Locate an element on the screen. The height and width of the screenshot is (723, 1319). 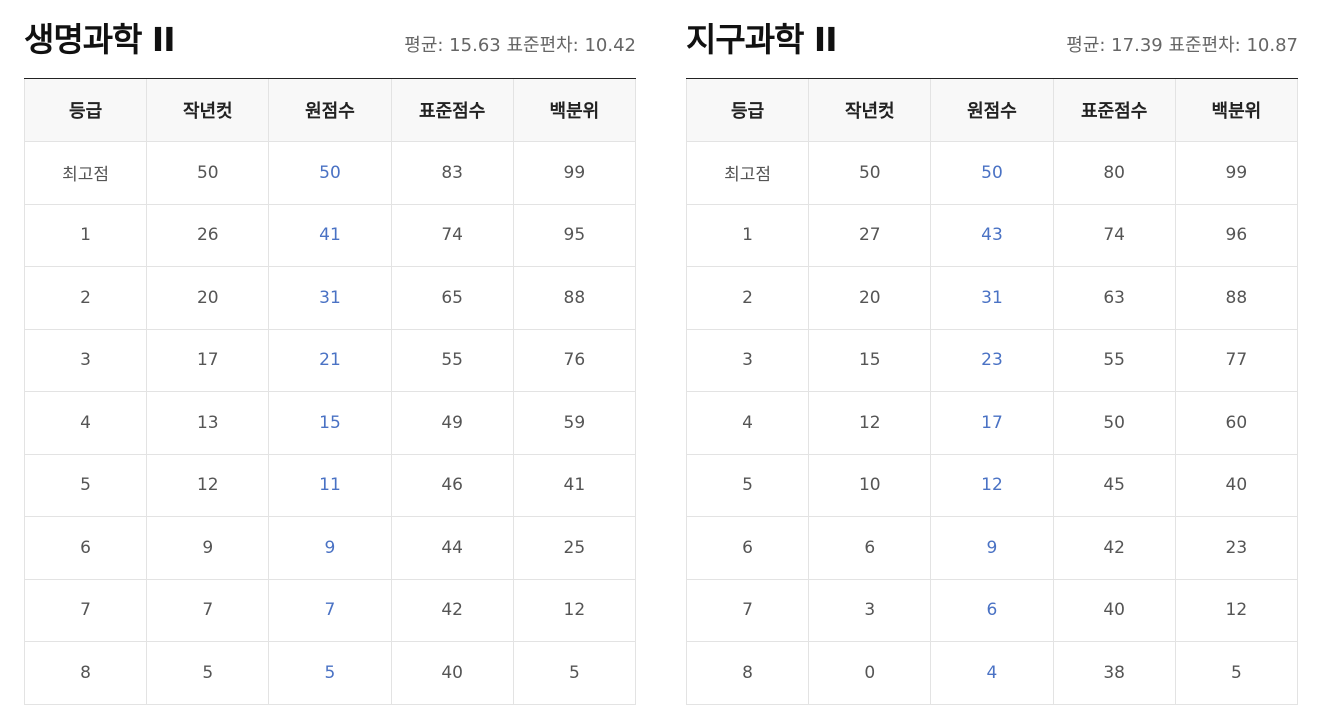
cell-percentile: 23 is located at coordinates (1236, 548).